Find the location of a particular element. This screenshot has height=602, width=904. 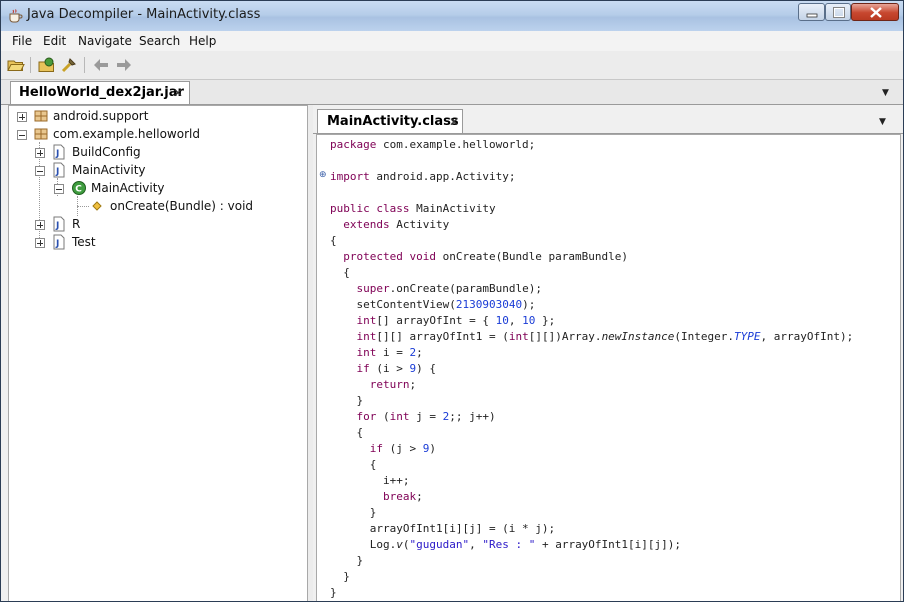

fold-expand-icon: ⊕ is located at coordinates (323, 175).